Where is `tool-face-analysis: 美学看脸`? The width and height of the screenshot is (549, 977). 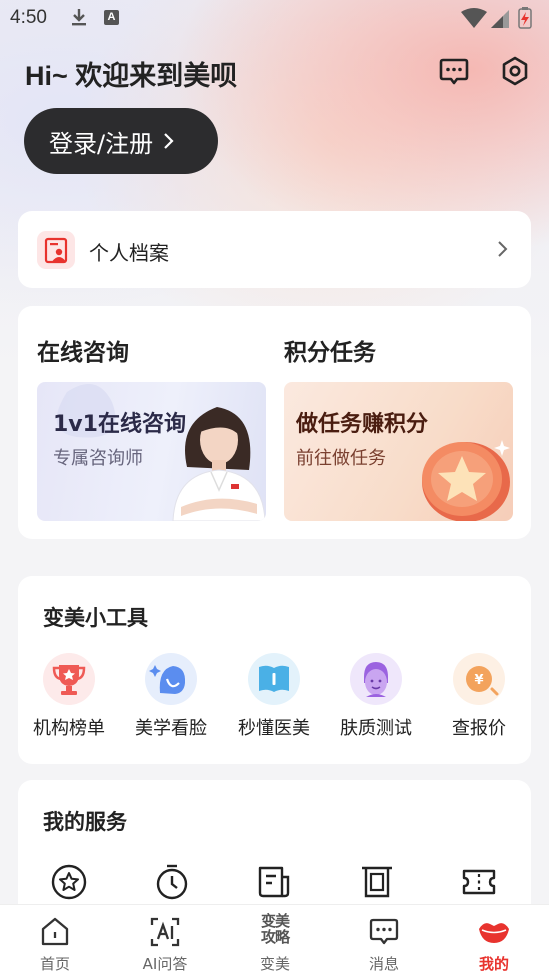
tool-face-analysis: 美学看脸 is located at coordinates (171, 696).